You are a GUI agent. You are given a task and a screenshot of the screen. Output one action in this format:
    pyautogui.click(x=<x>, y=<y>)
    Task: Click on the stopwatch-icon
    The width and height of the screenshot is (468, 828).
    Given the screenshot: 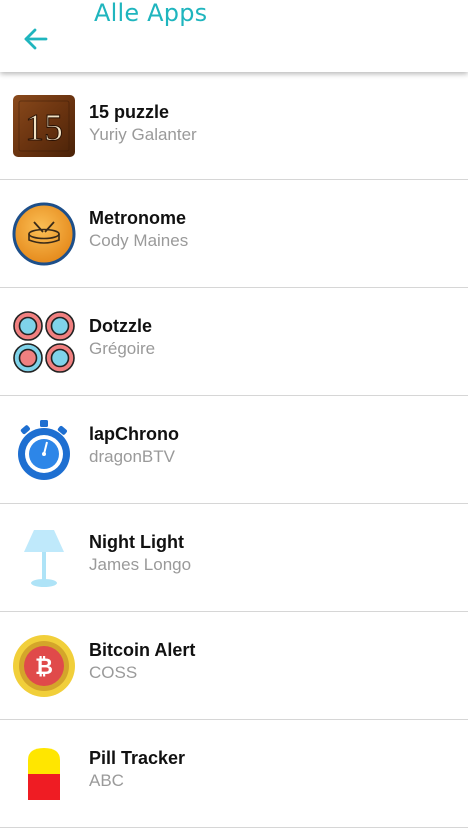 What is the action you would take?
    pyautogui.click(x=44, y=449)
    